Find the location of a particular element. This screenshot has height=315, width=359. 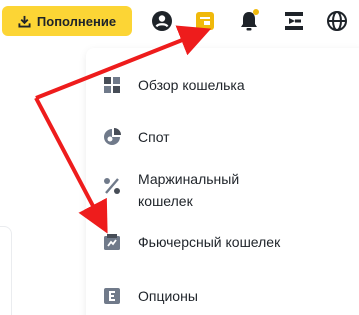

menu-item-label: Маржинальный кошелек is located at coordinates (189, 190).